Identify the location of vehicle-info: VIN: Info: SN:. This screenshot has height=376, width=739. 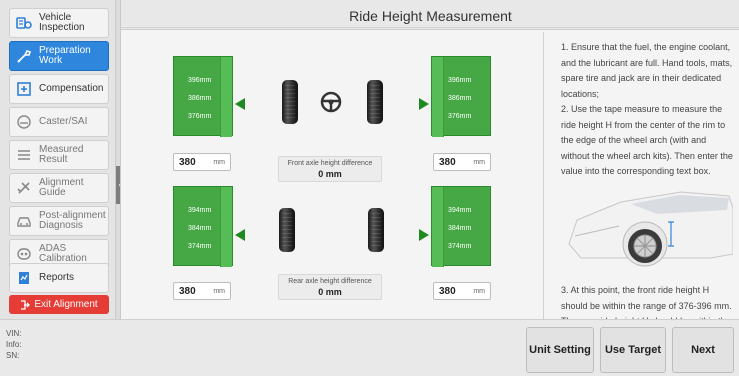
(14, 344).